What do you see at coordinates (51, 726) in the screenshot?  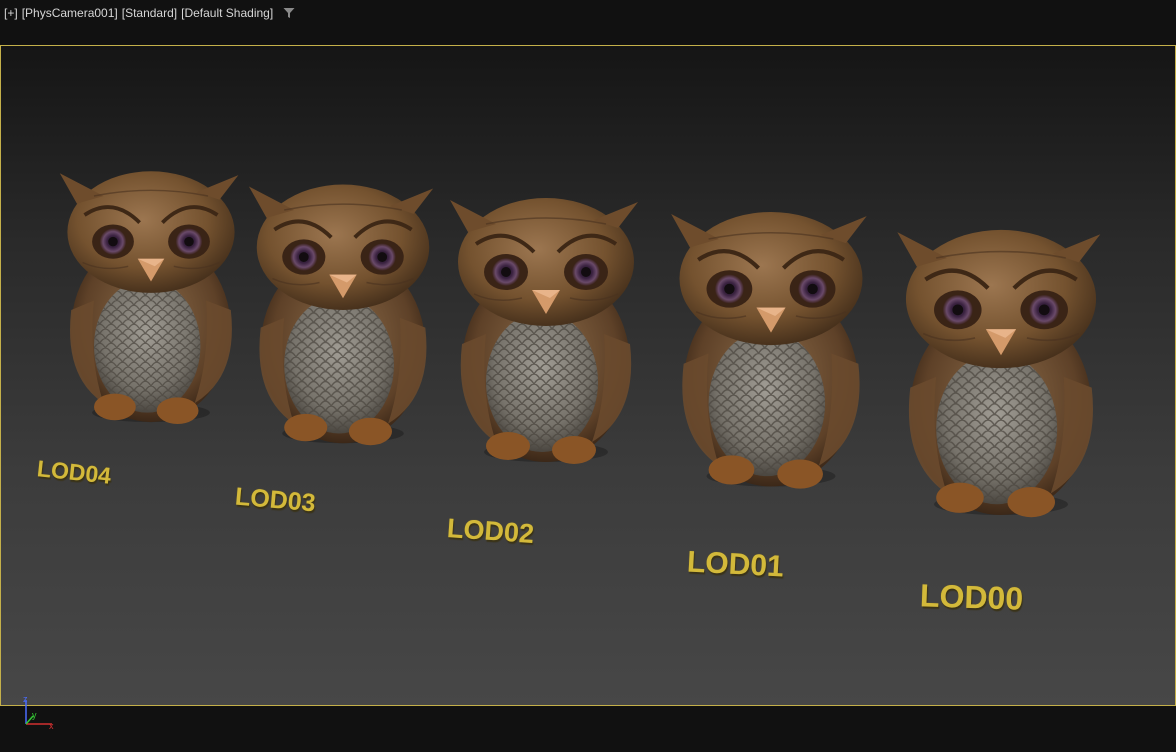 I see `axis-x-label: x` at bounding box center [51, 726].